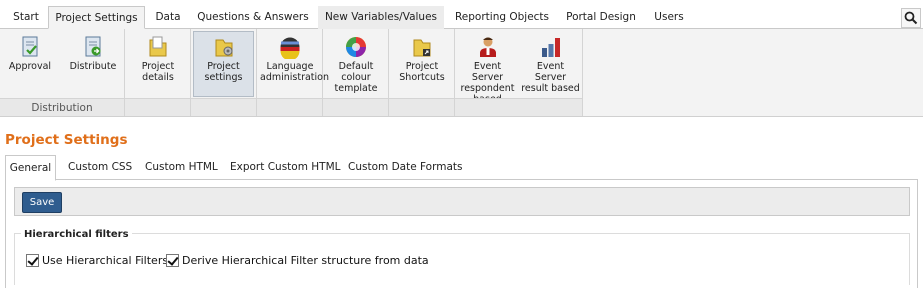 This screenshot has height=288, width=923. Describe the element at coordinates (224, 47) in the screenshot. I see `folder-settings-icon` at that location.